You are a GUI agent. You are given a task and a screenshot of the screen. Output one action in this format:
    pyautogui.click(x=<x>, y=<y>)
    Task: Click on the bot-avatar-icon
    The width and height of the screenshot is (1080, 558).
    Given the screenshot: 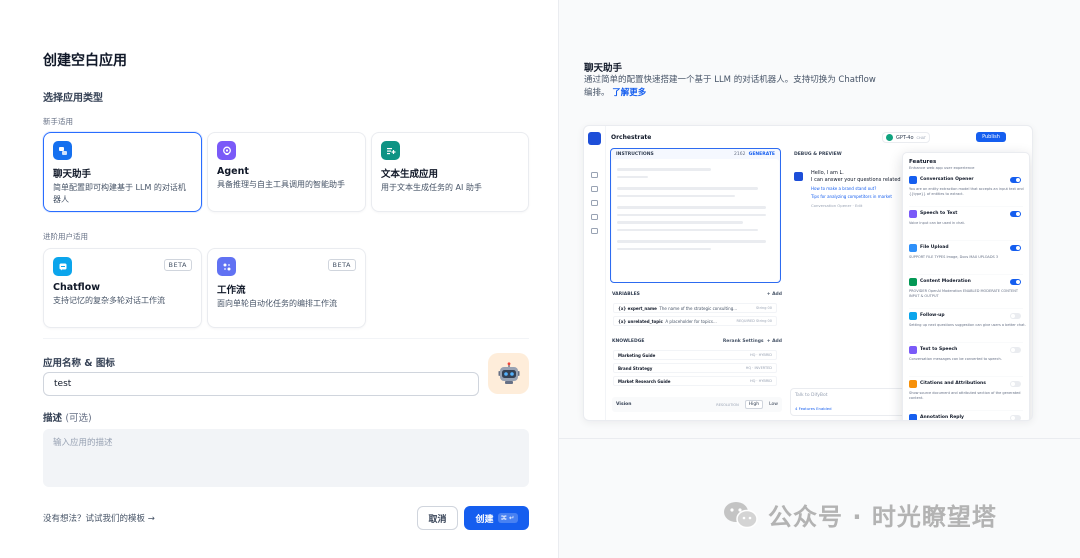 What is the action you would take?
    pyautogui.click(x=798, y=176)
    